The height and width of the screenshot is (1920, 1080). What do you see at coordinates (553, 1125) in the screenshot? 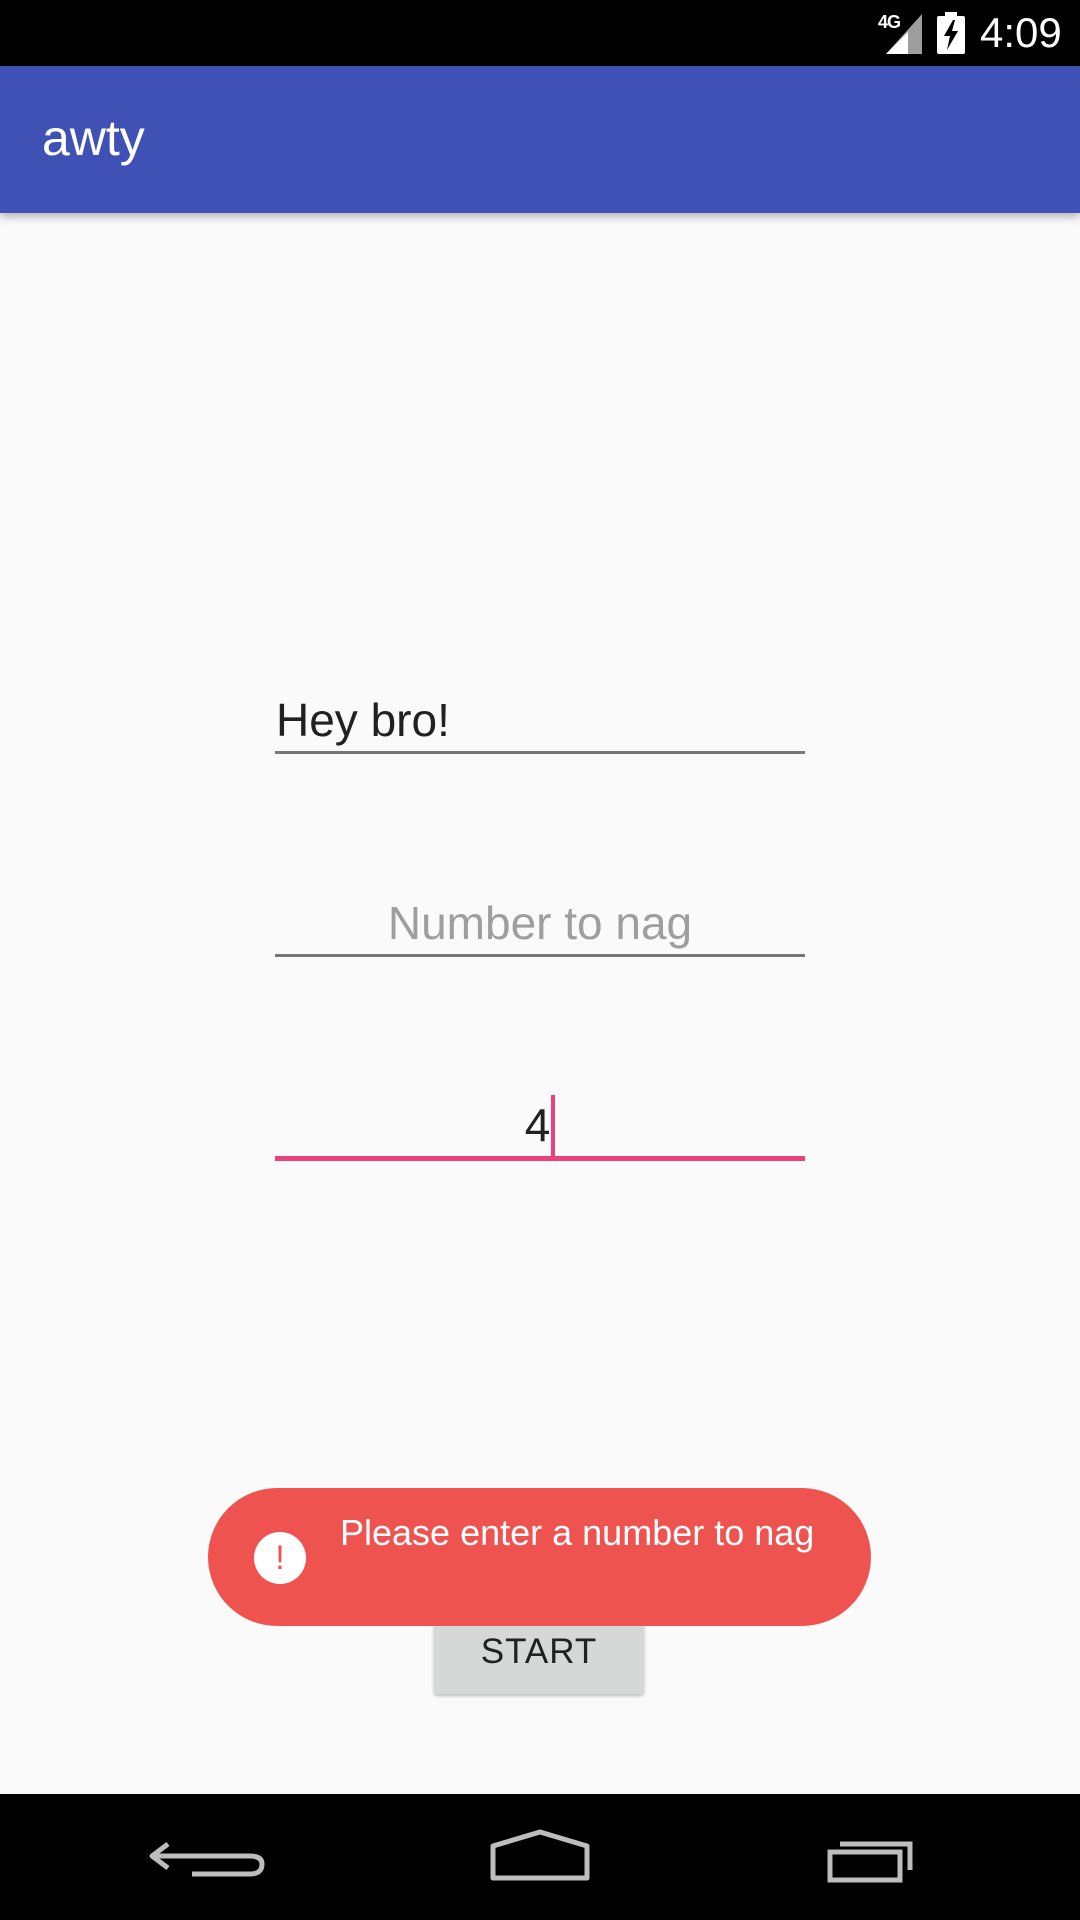
I see `text-cursor` at bounding box center [553, 1125].